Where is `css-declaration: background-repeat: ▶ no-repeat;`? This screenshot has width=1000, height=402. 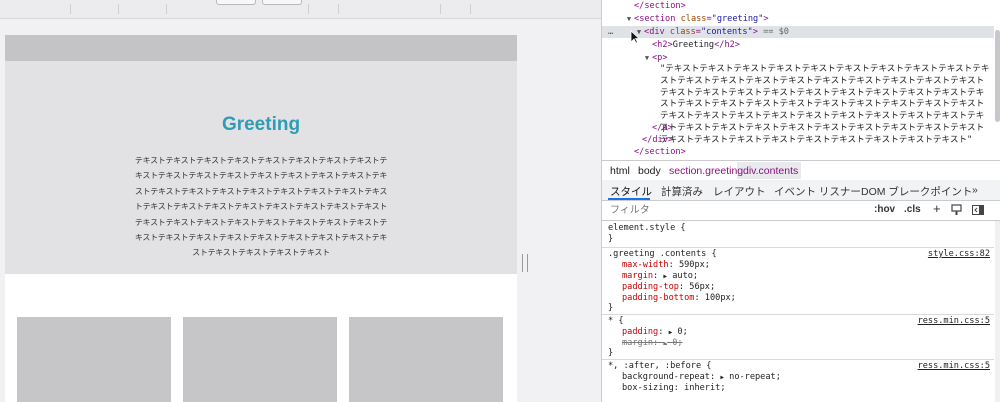
css-declaration: background-repeat: ▶ no-repeat; is located at coordinates (701, 377).